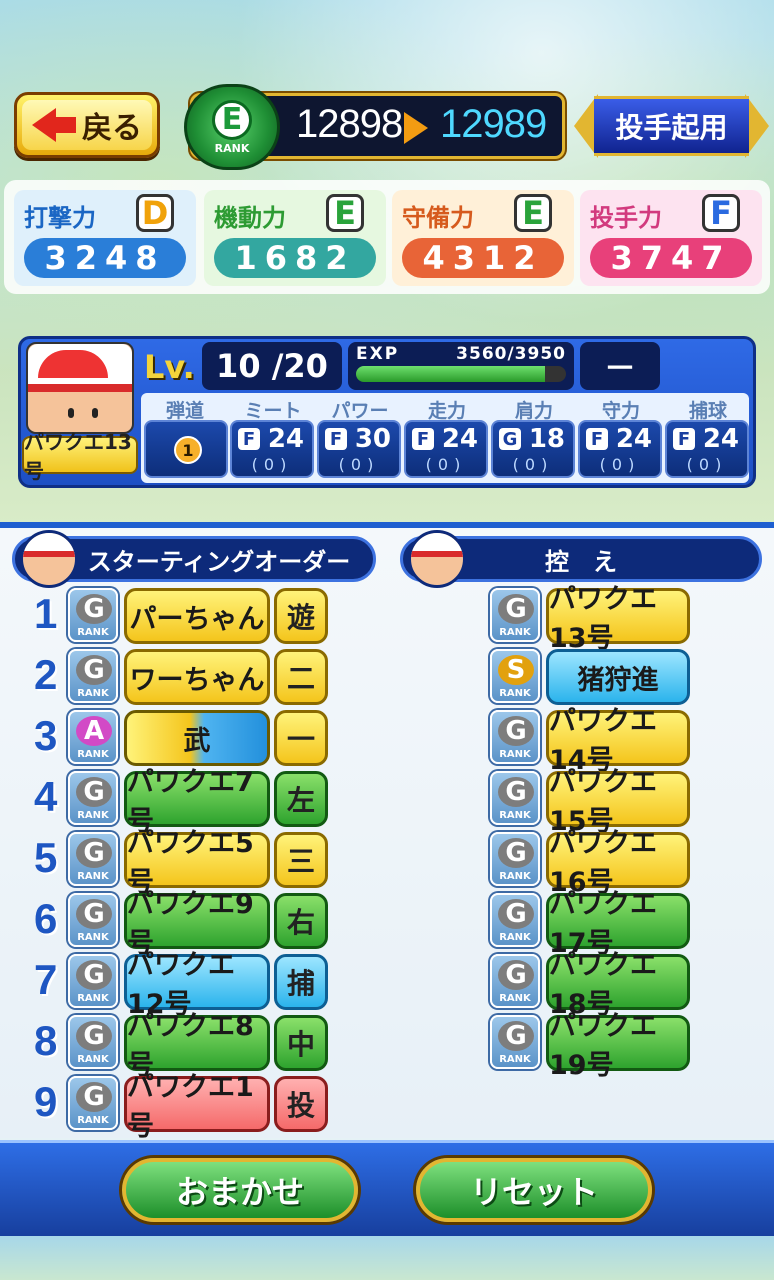 Image resolution: width=774 pixels, height=1280 pixels. I want to click on lineup-player-button: 武, so click(197, 738).